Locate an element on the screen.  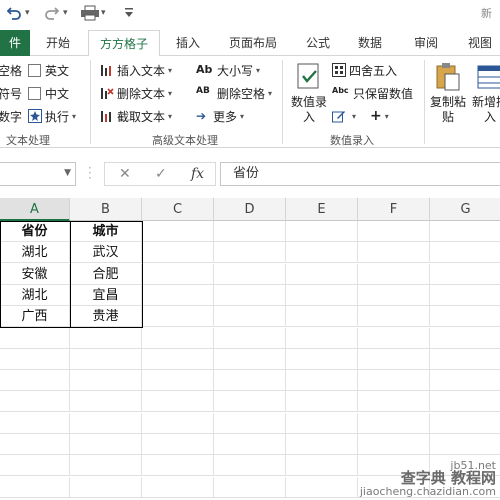
add-insert-button: 新增插 入 is located at coordinates (485, 93).